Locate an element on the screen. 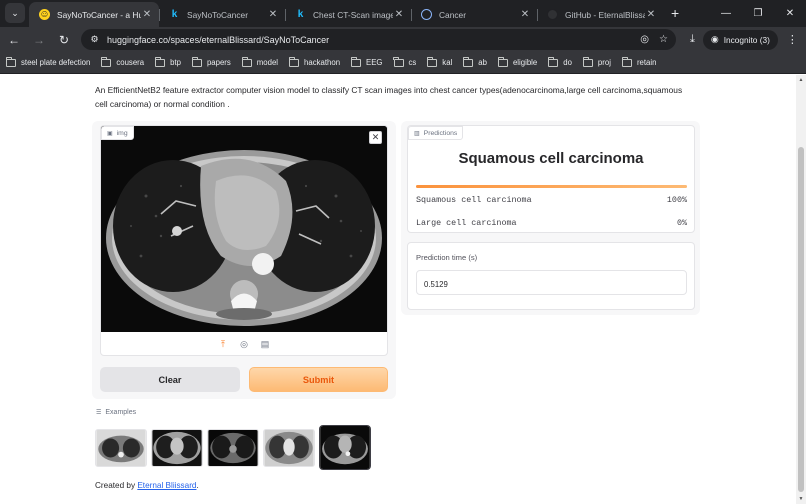 This screenshot has height=504, width=806. bookmark-folder: cs is located at coordinates (405, 61).